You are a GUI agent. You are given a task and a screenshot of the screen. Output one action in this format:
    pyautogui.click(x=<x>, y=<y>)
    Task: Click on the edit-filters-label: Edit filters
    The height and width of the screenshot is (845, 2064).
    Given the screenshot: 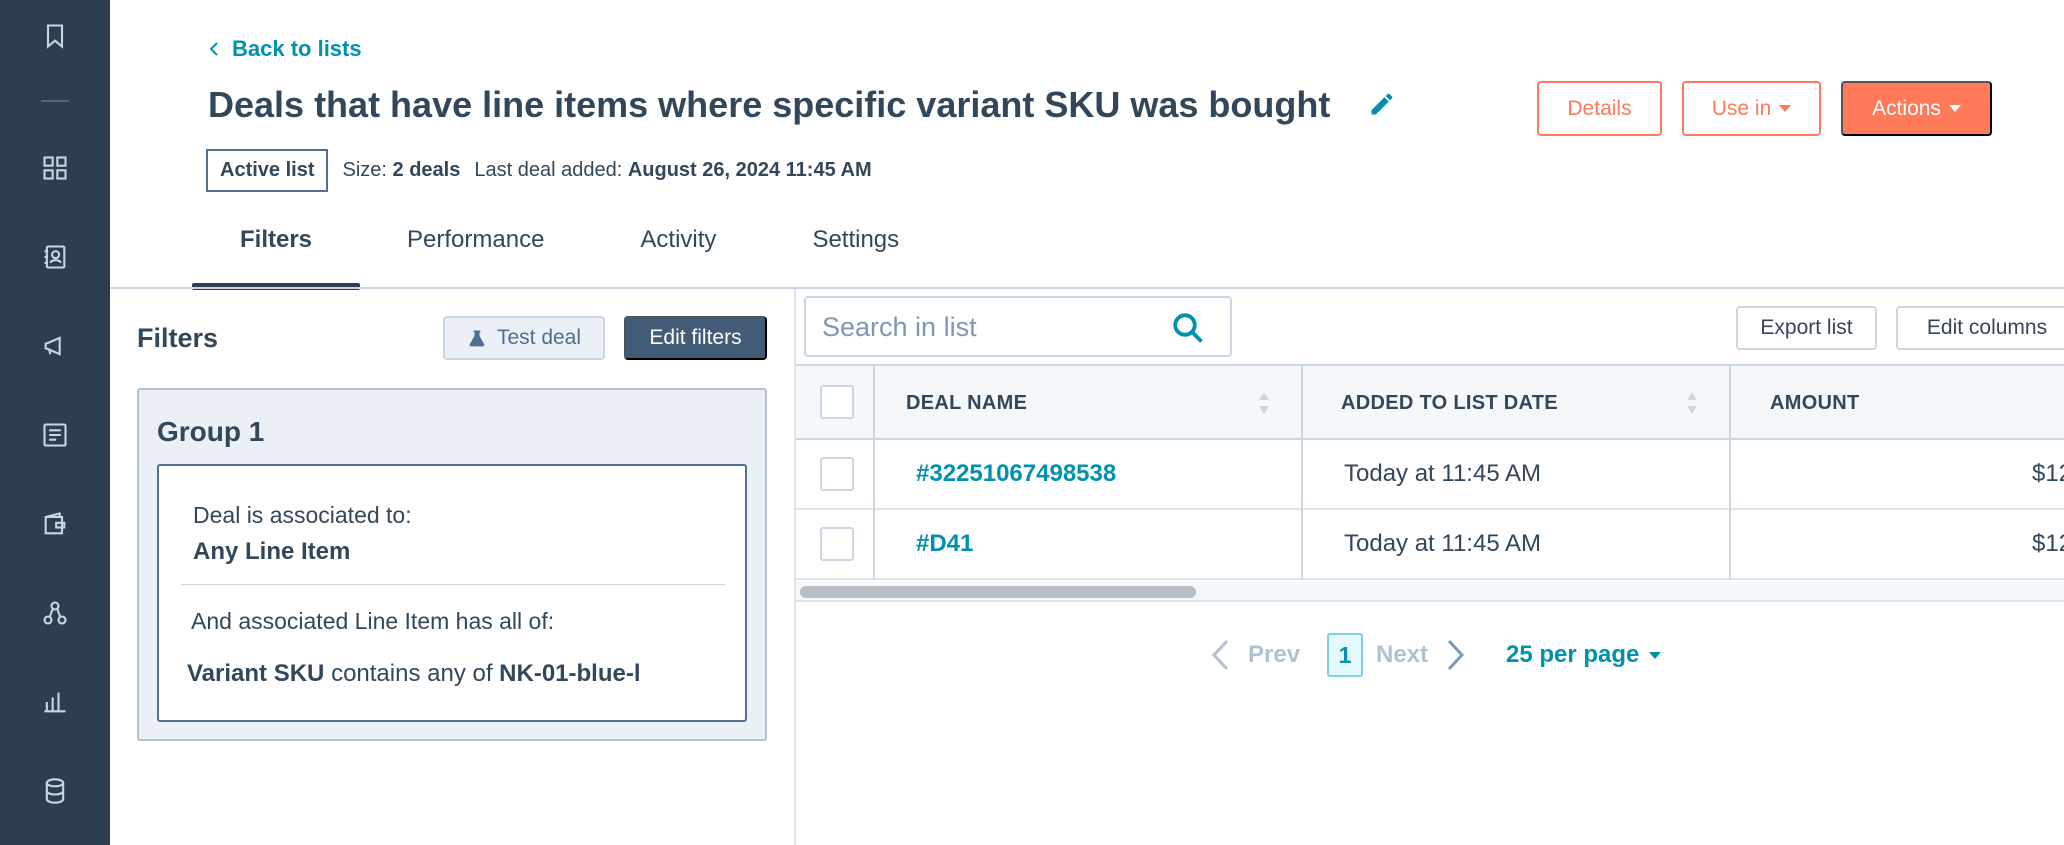 What is the action you would take?
    pyautogui.click(x=695, y=337)
    